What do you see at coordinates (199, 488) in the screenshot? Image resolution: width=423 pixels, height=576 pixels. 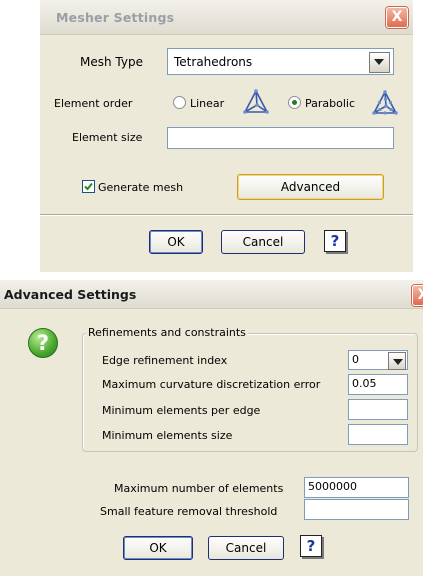 I see `max-elements-label: Maximum number of elements` at bounding box center [199, 488].